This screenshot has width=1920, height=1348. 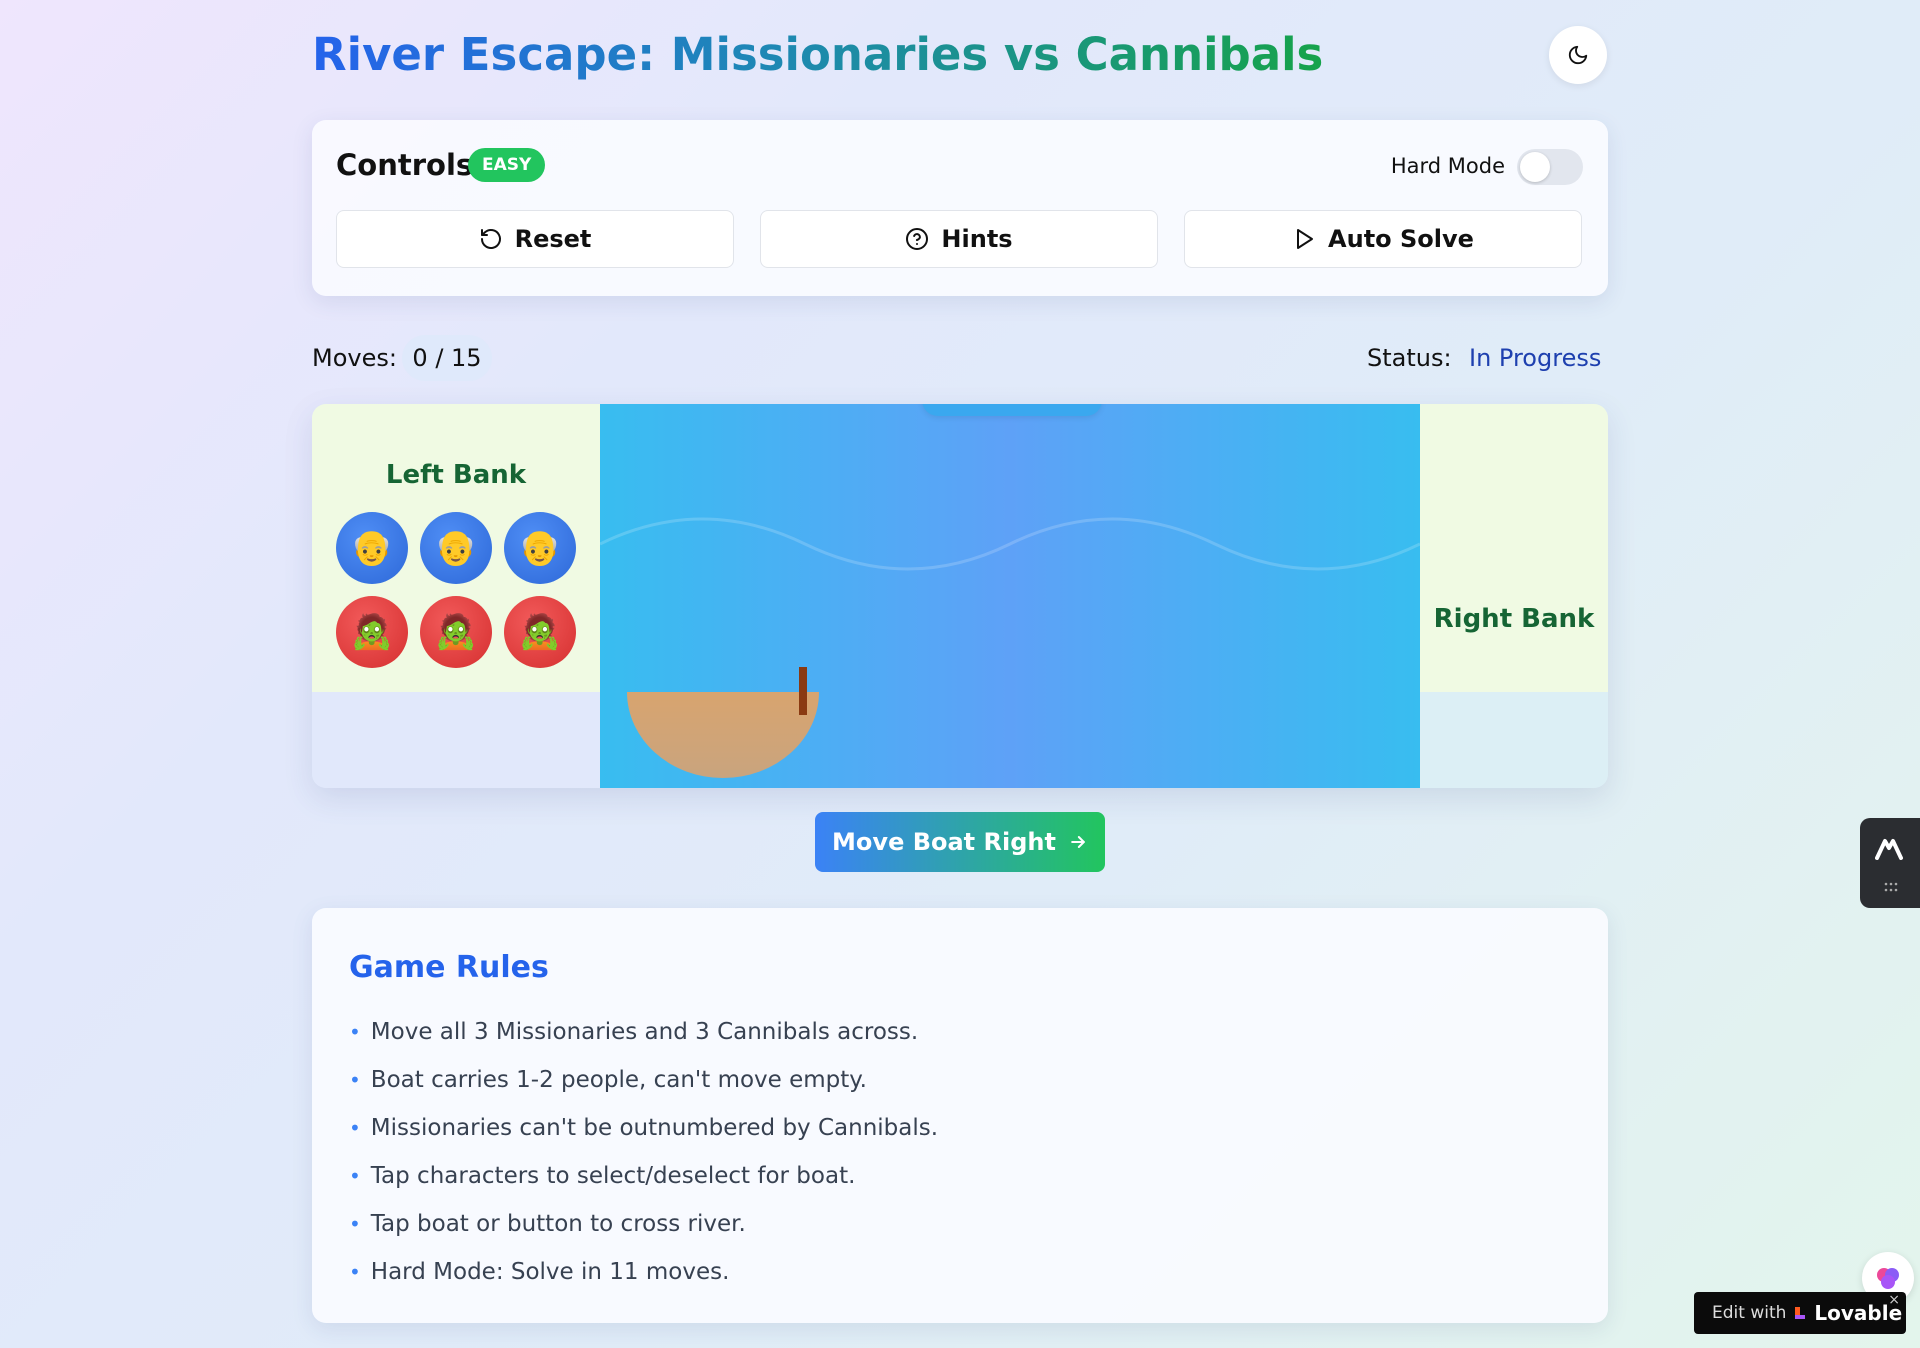 What do you see at coordinates (1514, 740) in the screenshot?
I see `right-bank-shore` at bounding box center [1514, 740].